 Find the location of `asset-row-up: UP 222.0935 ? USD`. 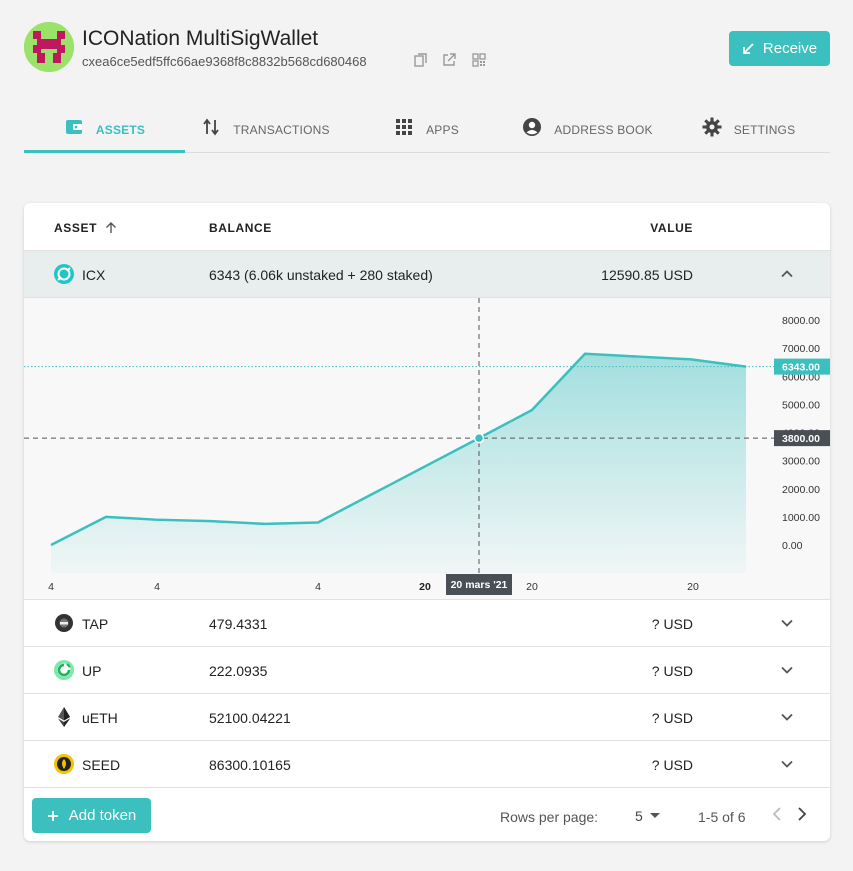

asset-row-up: UP 222.0935 ? USD is located at coordinates (427, 670).